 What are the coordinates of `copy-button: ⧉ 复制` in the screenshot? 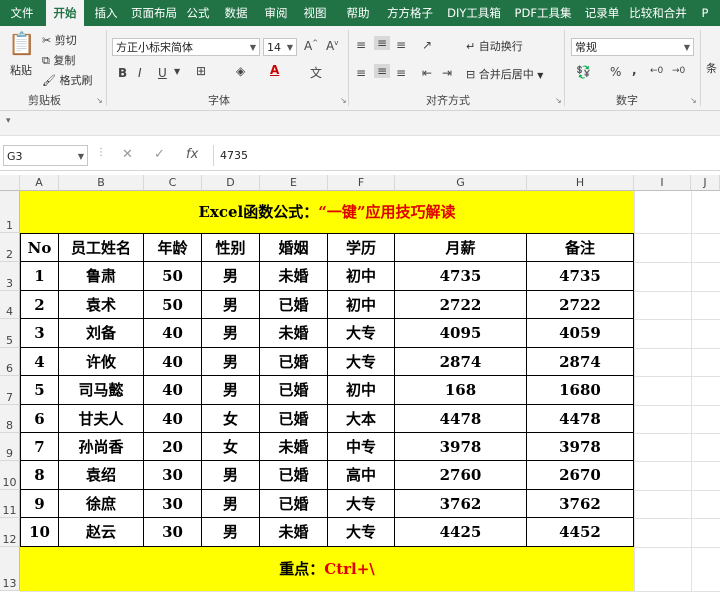 It's located at (58, 60).